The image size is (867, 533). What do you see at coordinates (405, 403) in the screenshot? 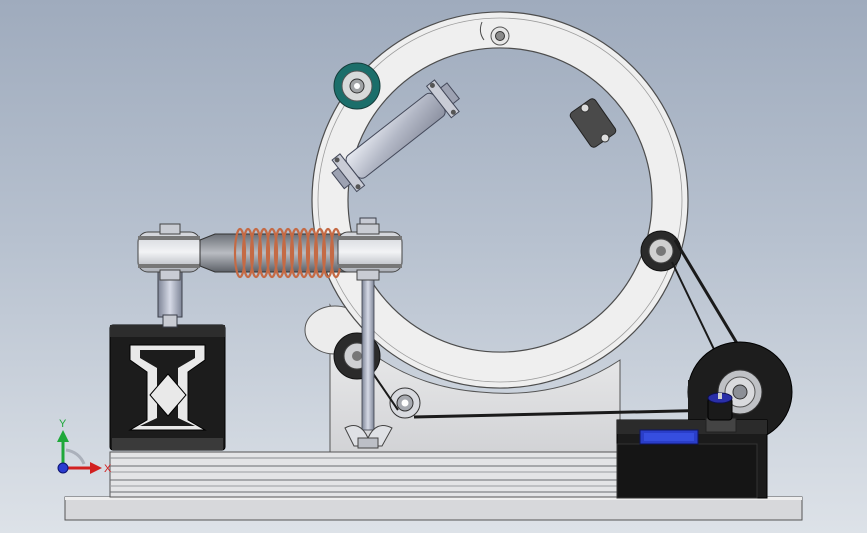
I see `tensioner-wheel` at bounding box center [405, 403].